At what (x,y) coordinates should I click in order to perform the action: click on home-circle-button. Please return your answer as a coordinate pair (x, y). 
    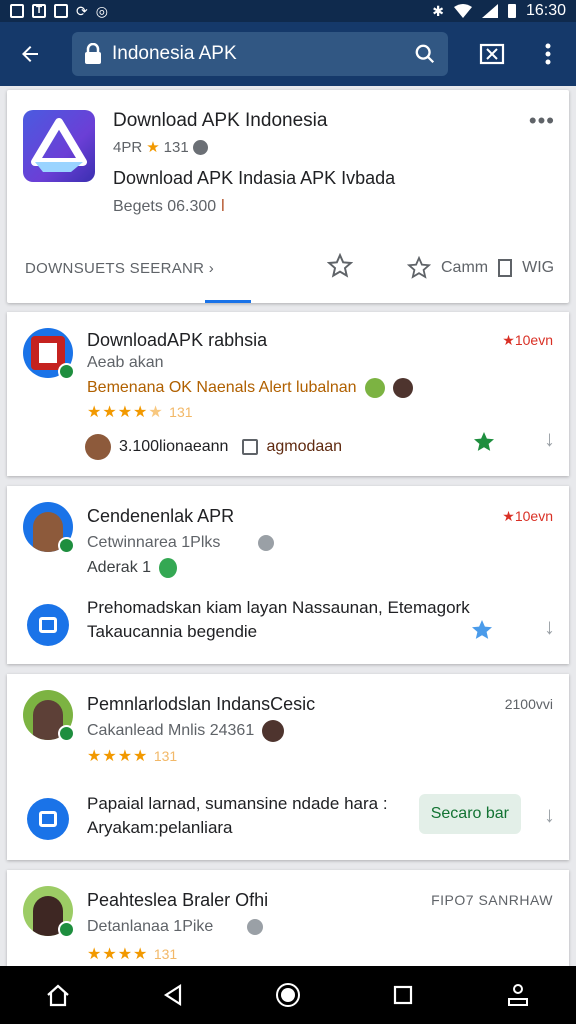
    Looking at the image, I should click on (288, 995).